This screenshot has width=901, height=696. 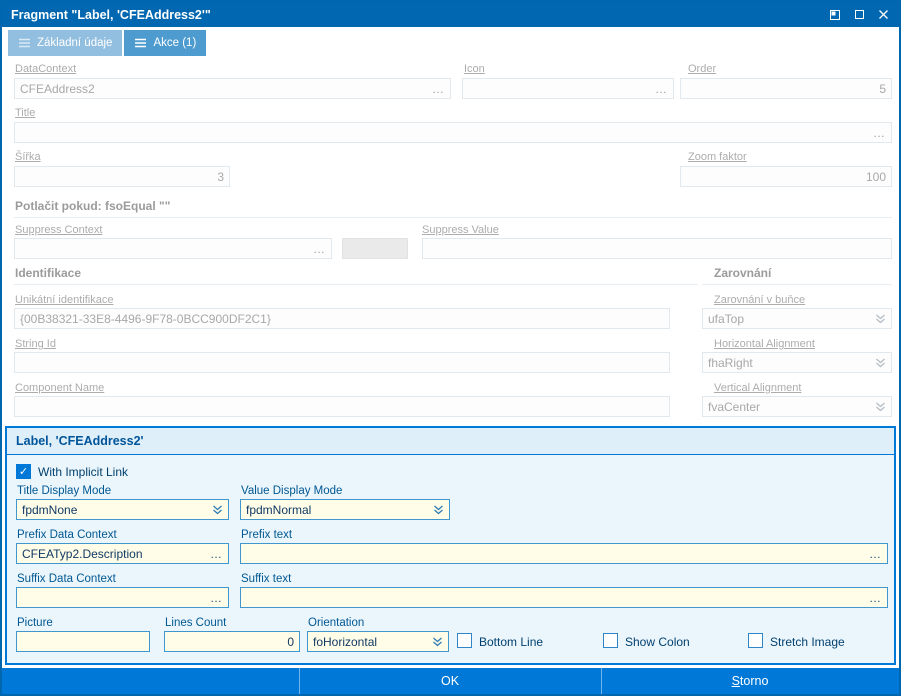 What do you see at coordinates (35, 344) in the screenshot?
I see `string-id-label: String Id` at bounding box center [35, 344].